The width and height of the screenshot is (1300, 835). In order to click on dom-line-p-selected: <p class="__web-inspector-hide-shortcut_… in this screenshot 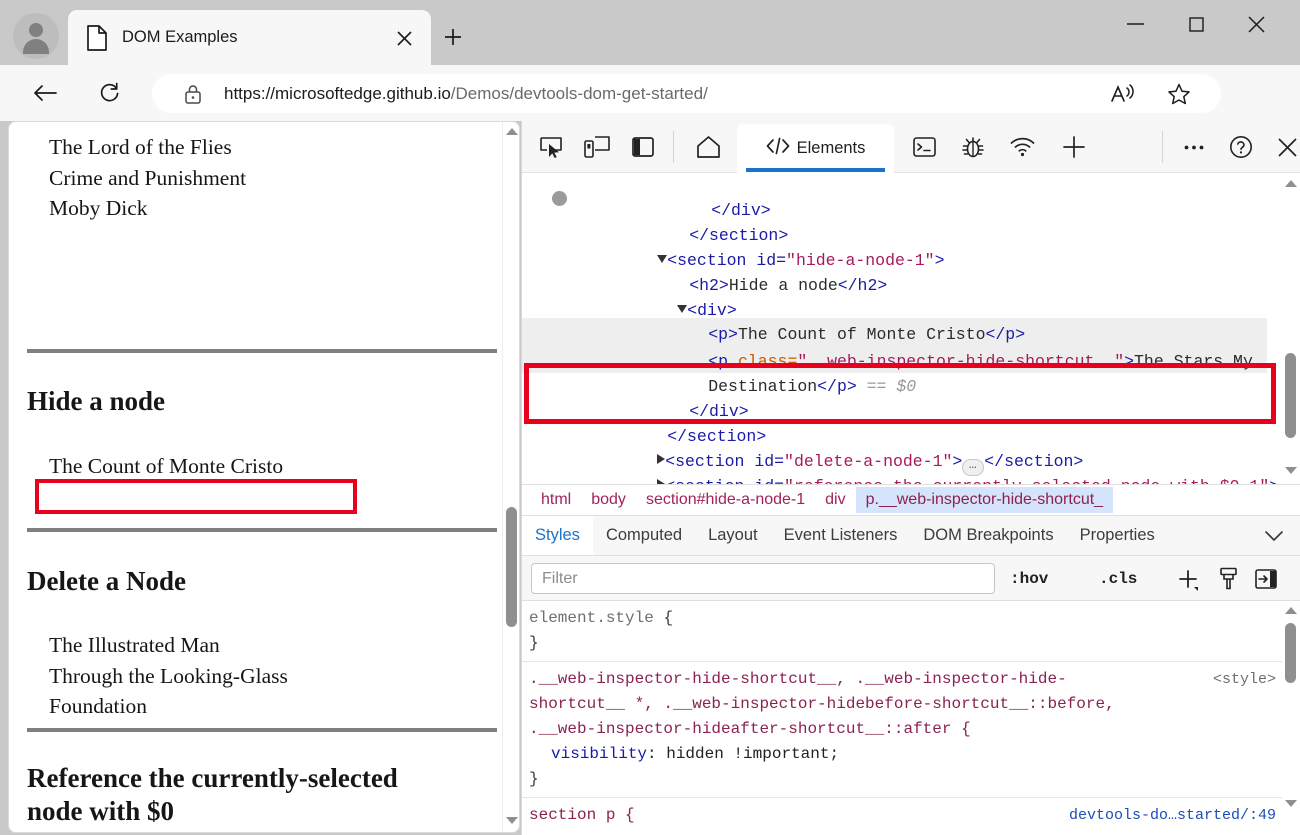, I will do `click(941, 347)`.